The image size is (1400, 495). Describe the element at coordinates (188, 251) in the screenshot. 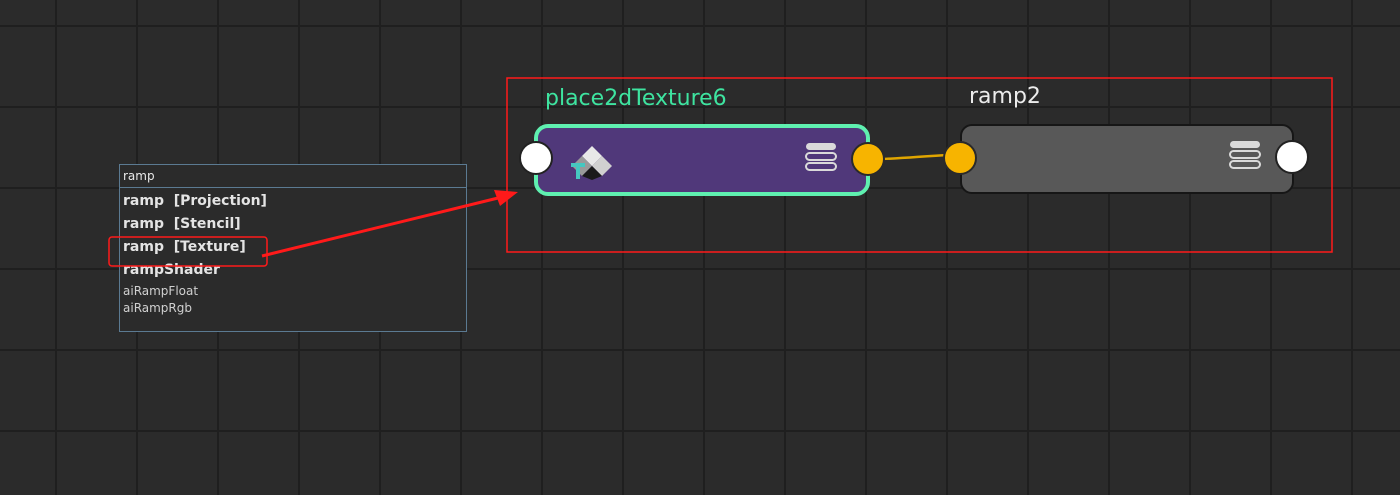

I see `ramp-texture-highlight-box` at that location.